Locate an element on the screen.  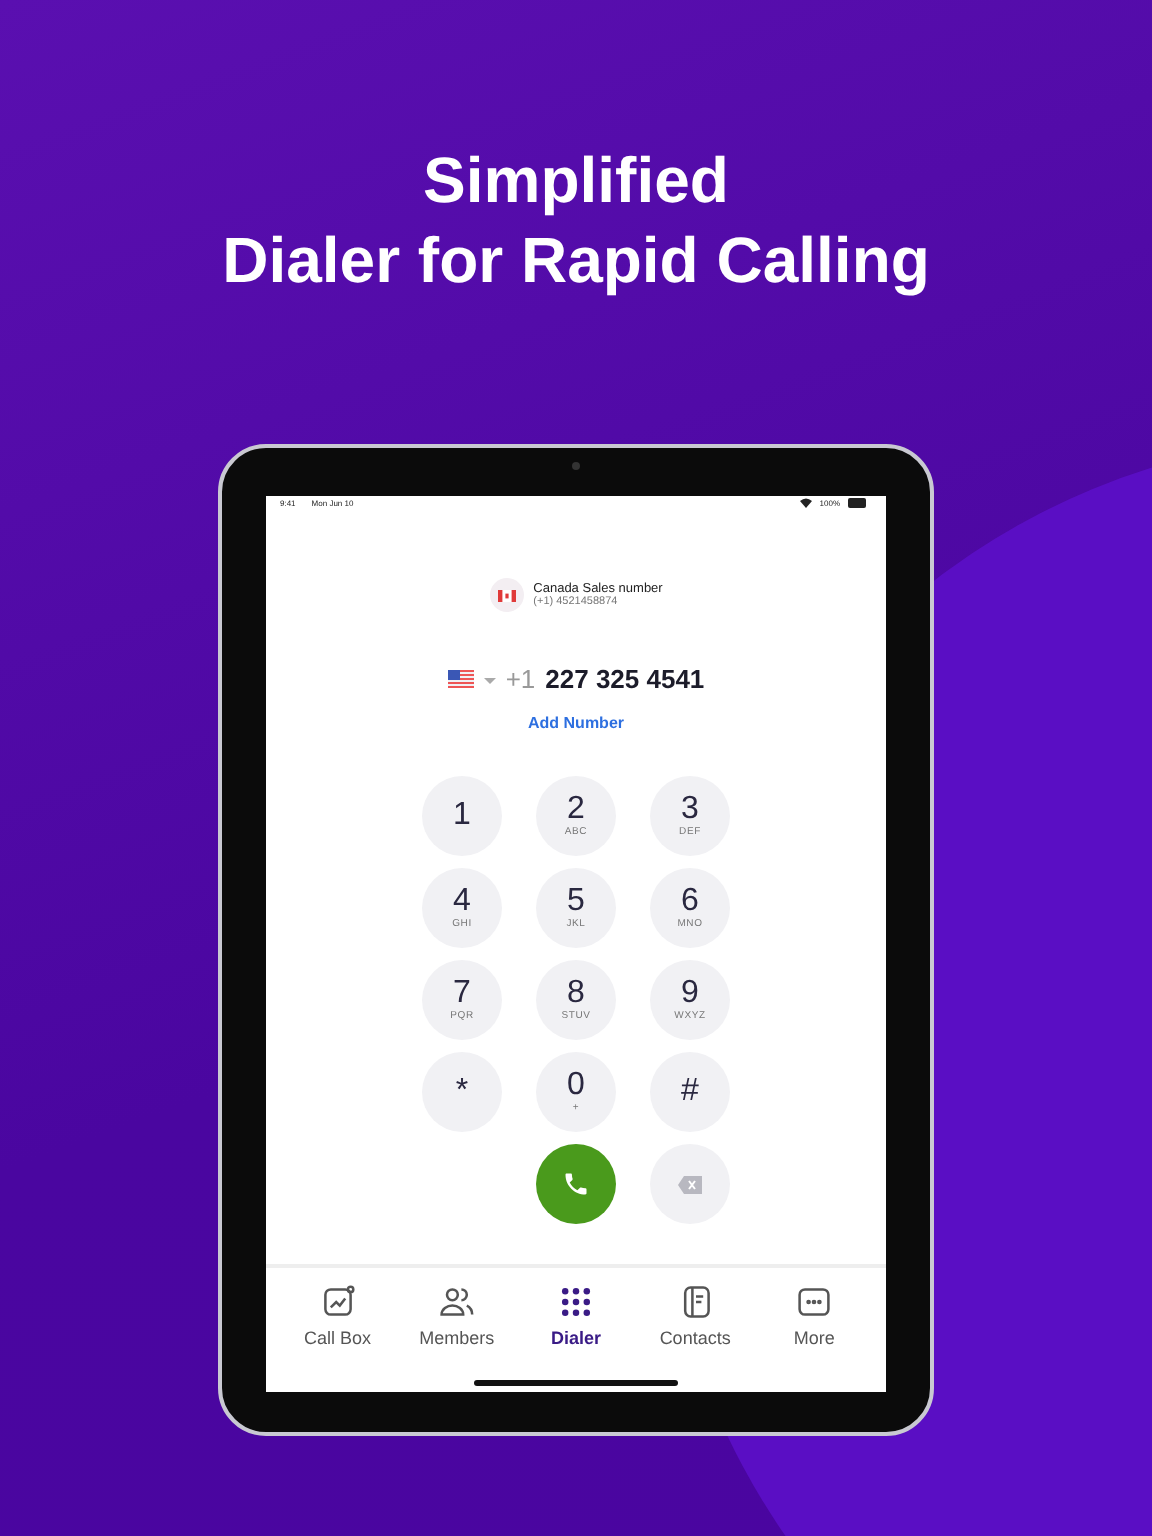
backspace-button is located at coordinates (690, 1184).